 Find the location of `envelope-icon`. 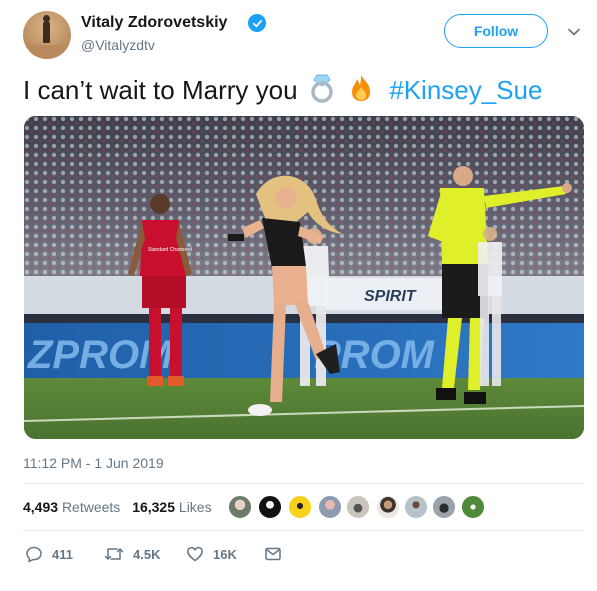

envelope-icon is located at coordinates (273, 554).